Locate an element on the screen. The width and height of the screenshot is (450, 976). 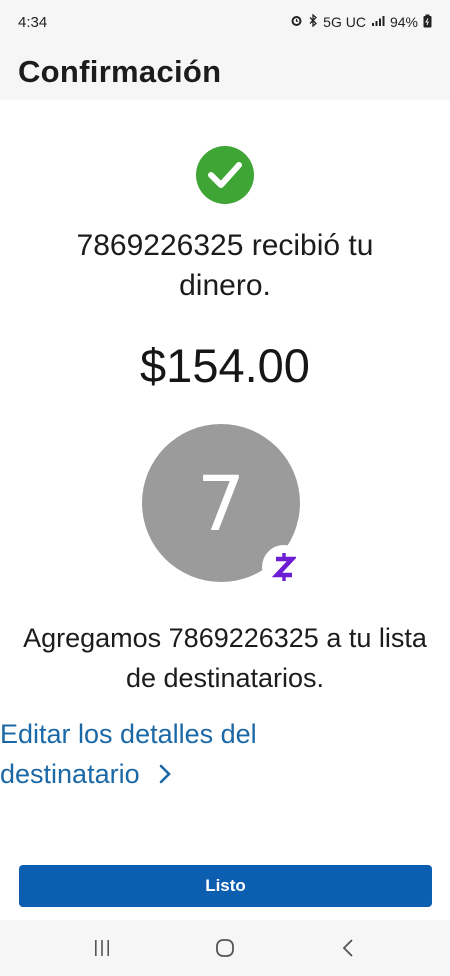
amount-sent: $154.00 is located at coordinates (225, 365).